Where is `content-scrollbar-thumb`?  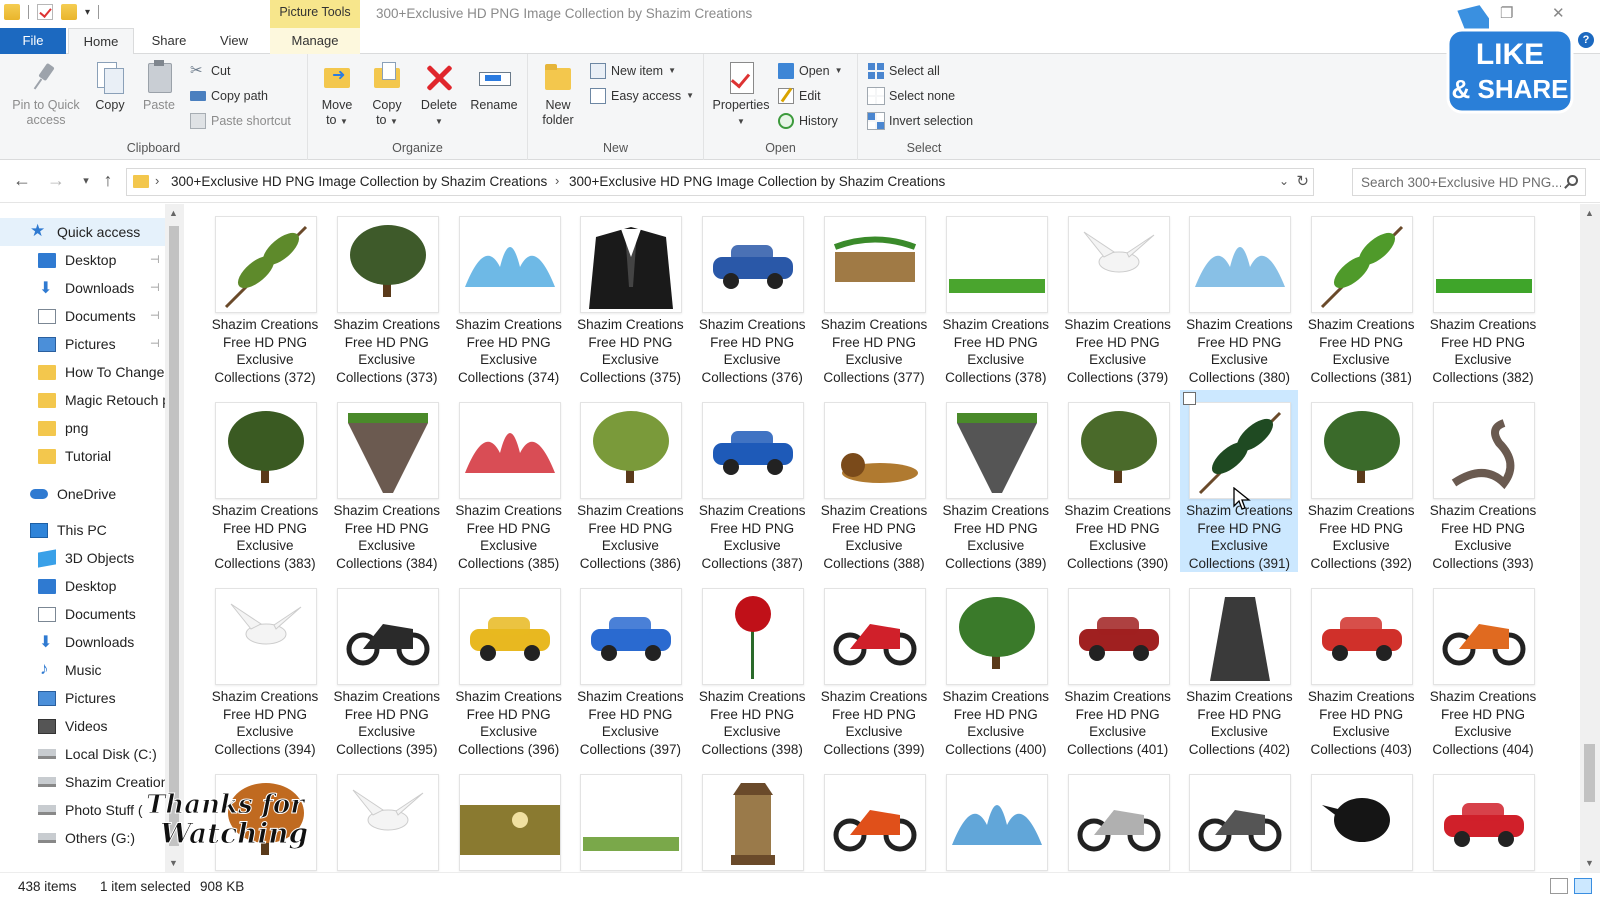
content-scrollbar-thumb is located at coordinates (1589, 773).